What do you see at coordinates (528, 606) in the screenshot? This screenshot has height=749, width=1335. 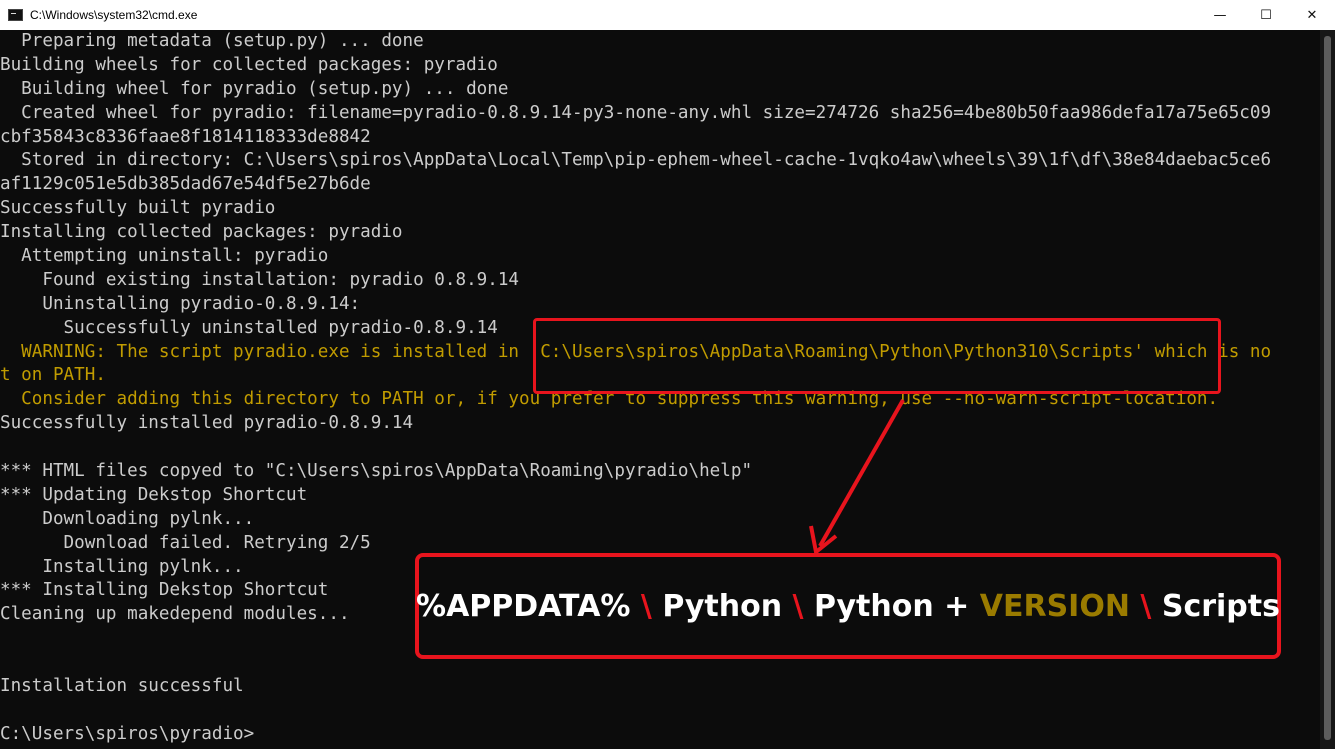 I see `callout-appdata: %APPDATA%` at bounding box center [528, 606].